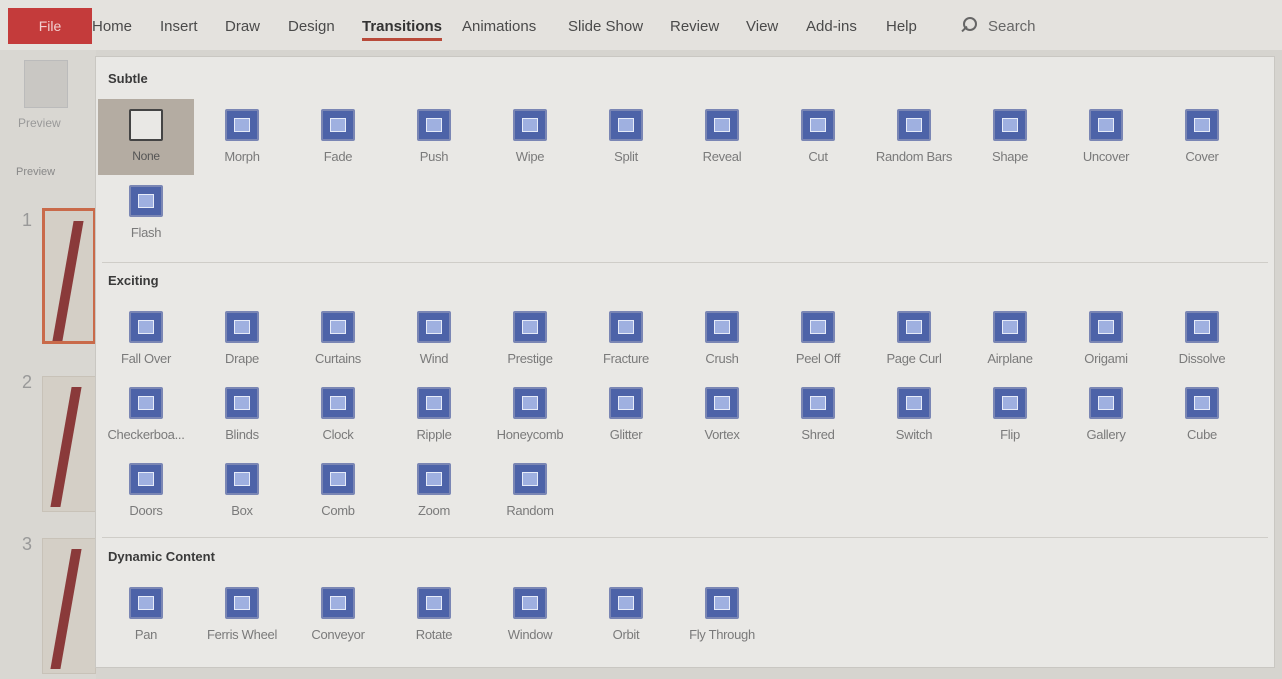 This screenshot has height=679, width=1282. What do you see at coordinates (434, 415) in the screenshot?
I see `transition-ripple: Ripple` at bounding box center [434, 415].